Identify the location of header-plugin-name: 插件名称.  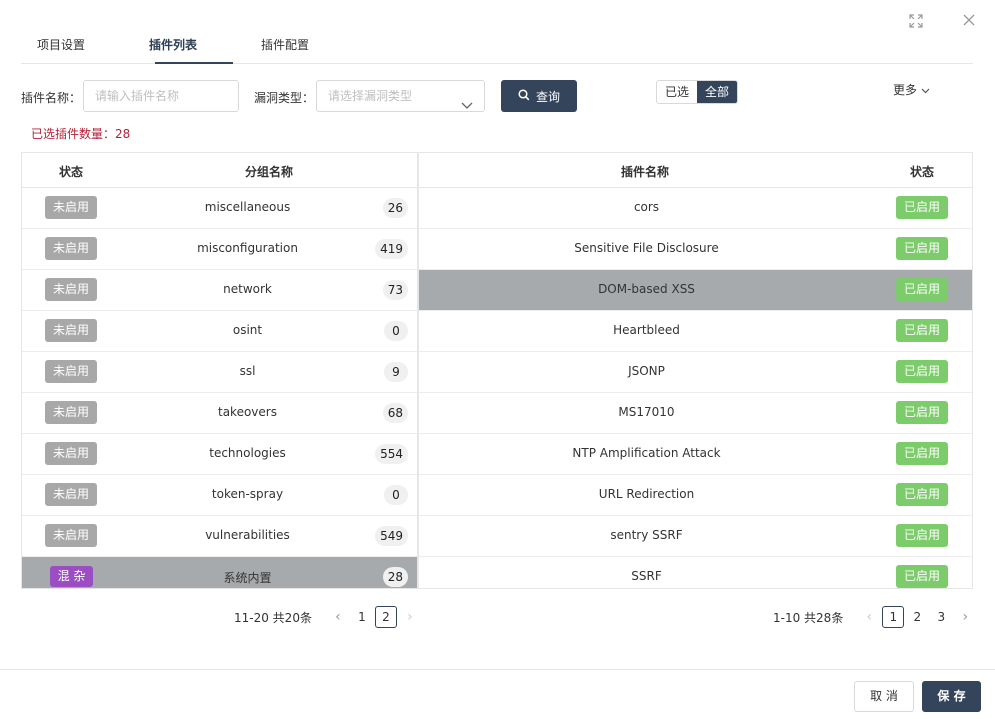
(645, 172).